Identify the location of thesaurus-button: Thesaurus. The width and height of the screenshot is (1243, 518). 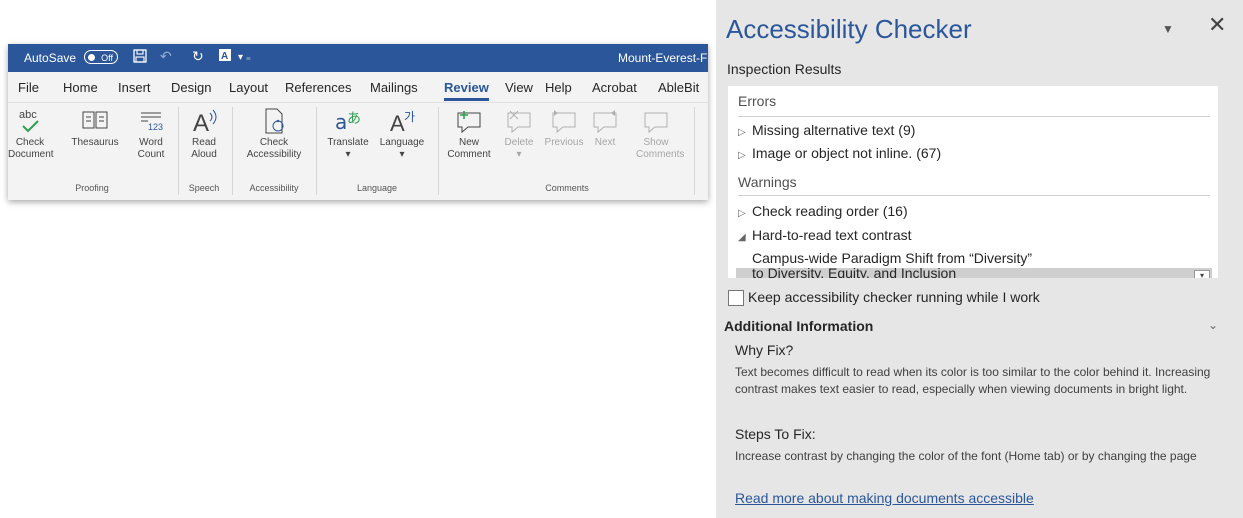
(95, 127).